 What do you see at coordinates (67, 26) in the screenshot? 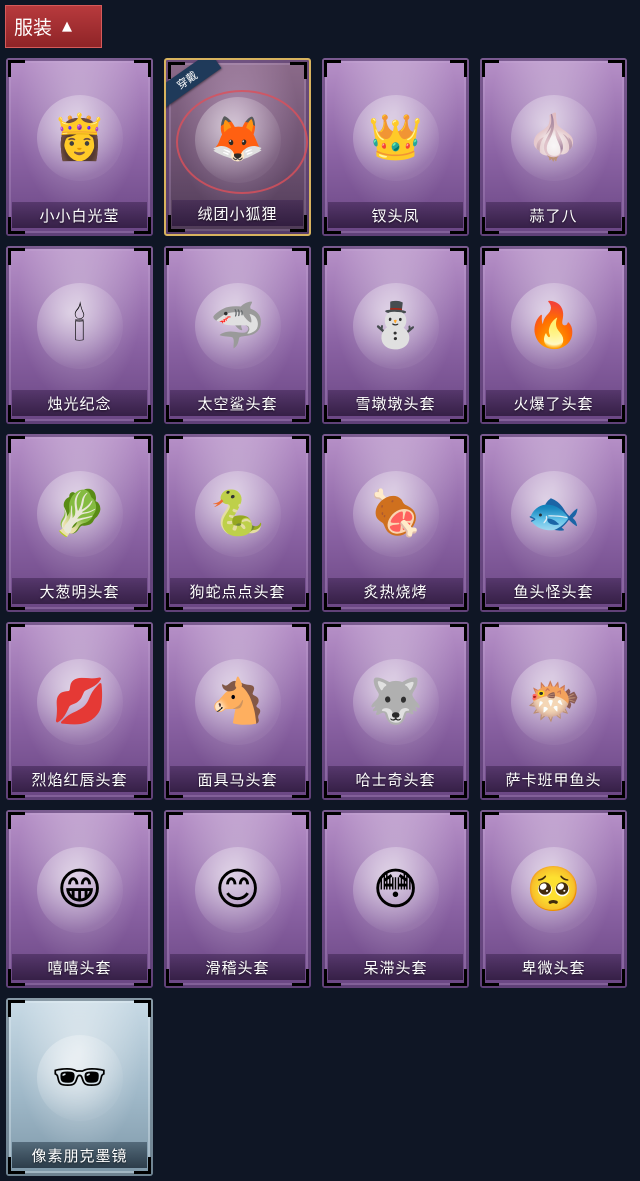
I see `chevron-up-icon: ▲` at bounding box center [67, 26].